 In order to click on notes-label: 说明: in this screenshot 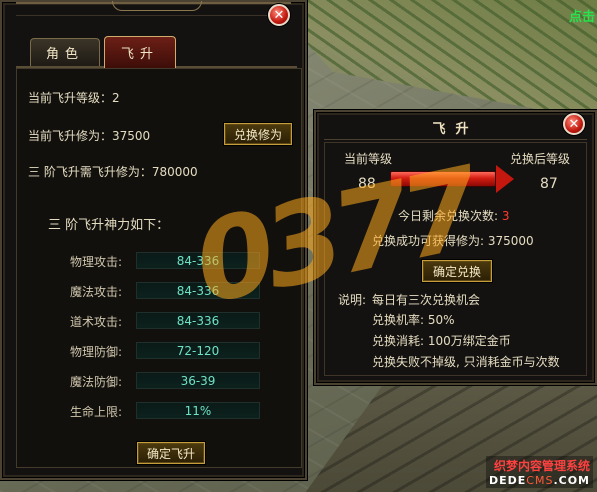, I will do `click(352, 300)`.